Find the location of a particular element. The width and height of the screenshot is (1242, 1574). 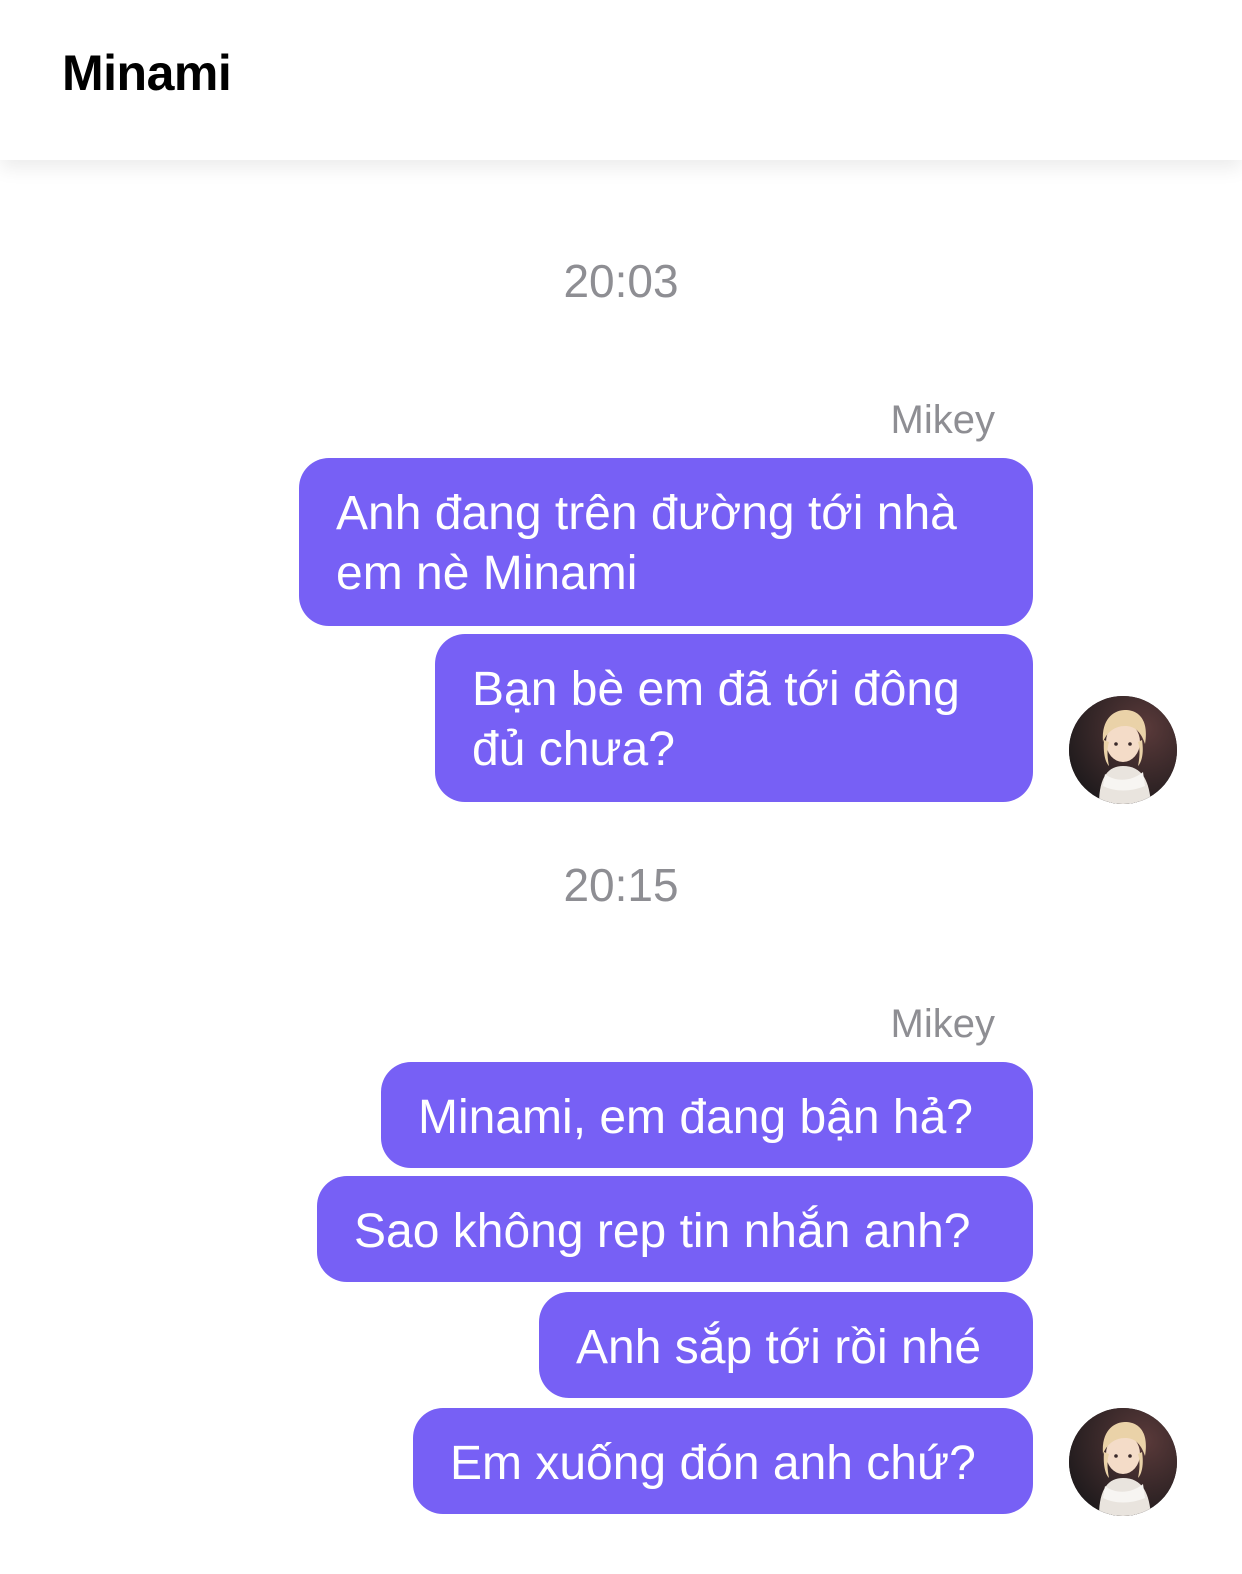

message-bubble: Anh đang trên đường tới nhà em nè Minami is located at coordinates (666, 542).